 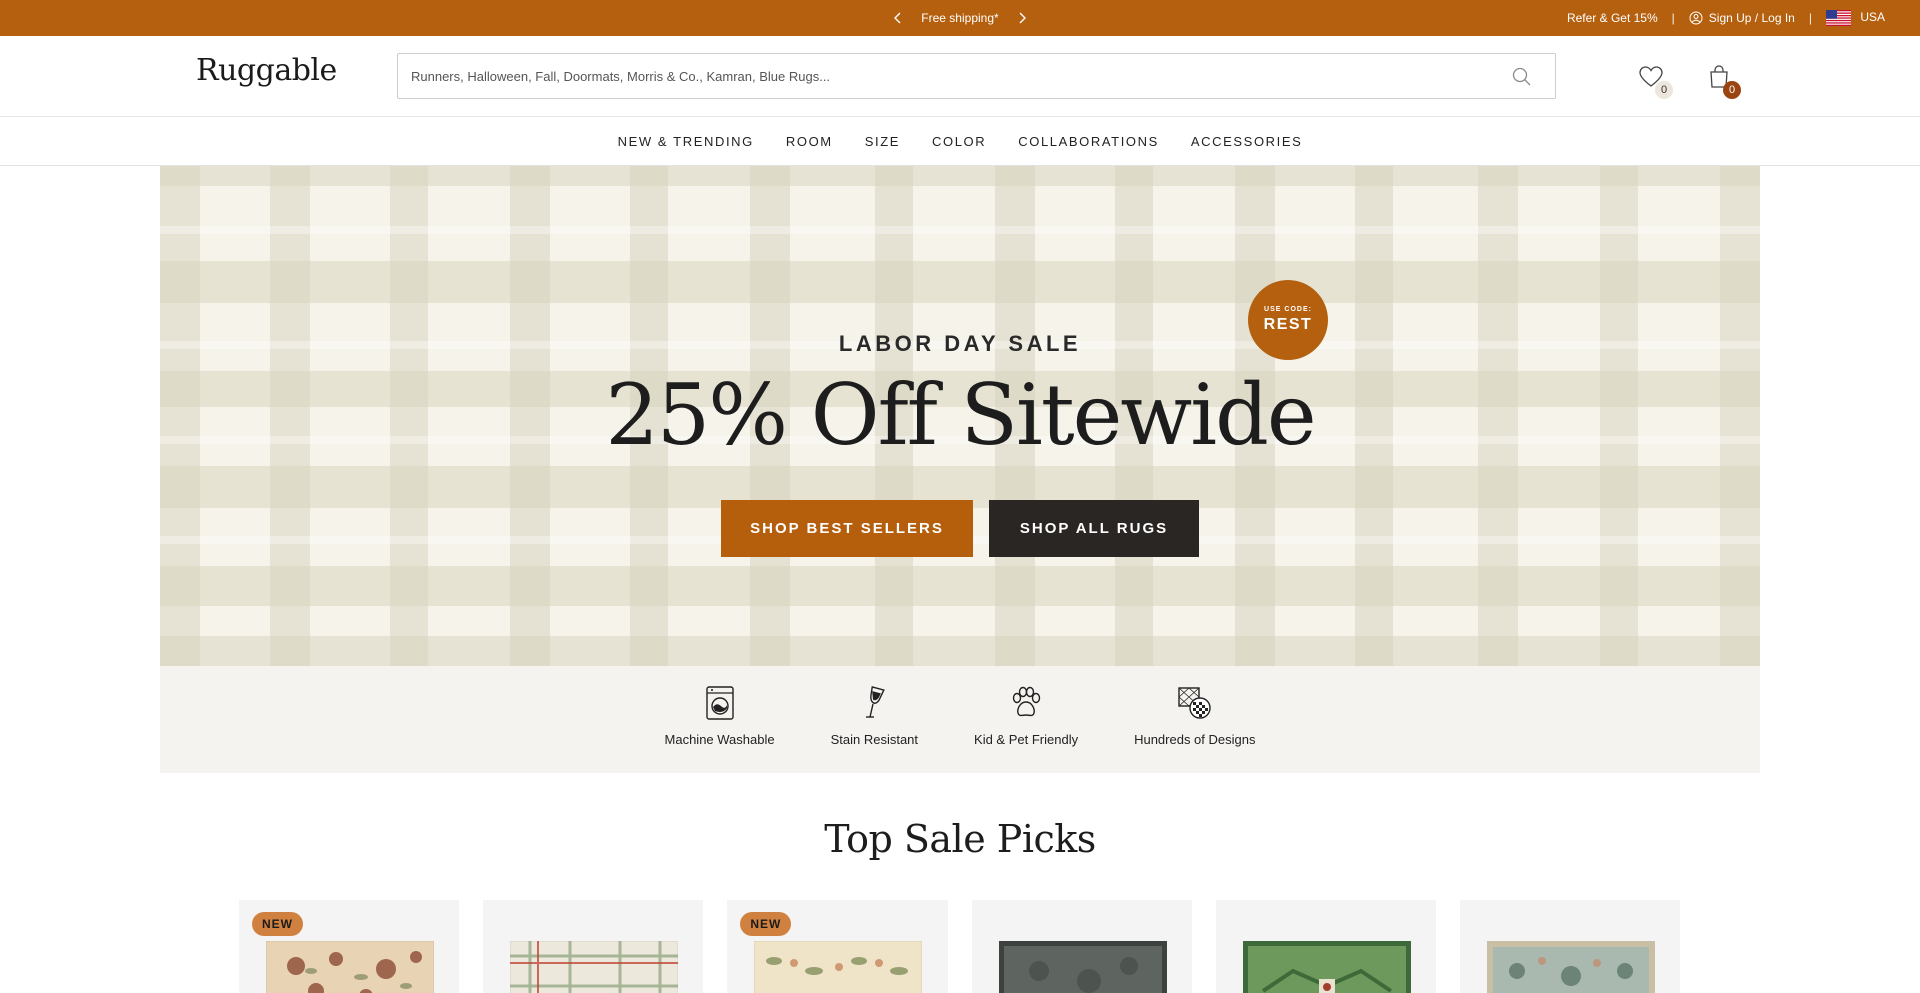 I want to click on promo-code-badge: USE CODE: REST, so click(x=1288, y=320).